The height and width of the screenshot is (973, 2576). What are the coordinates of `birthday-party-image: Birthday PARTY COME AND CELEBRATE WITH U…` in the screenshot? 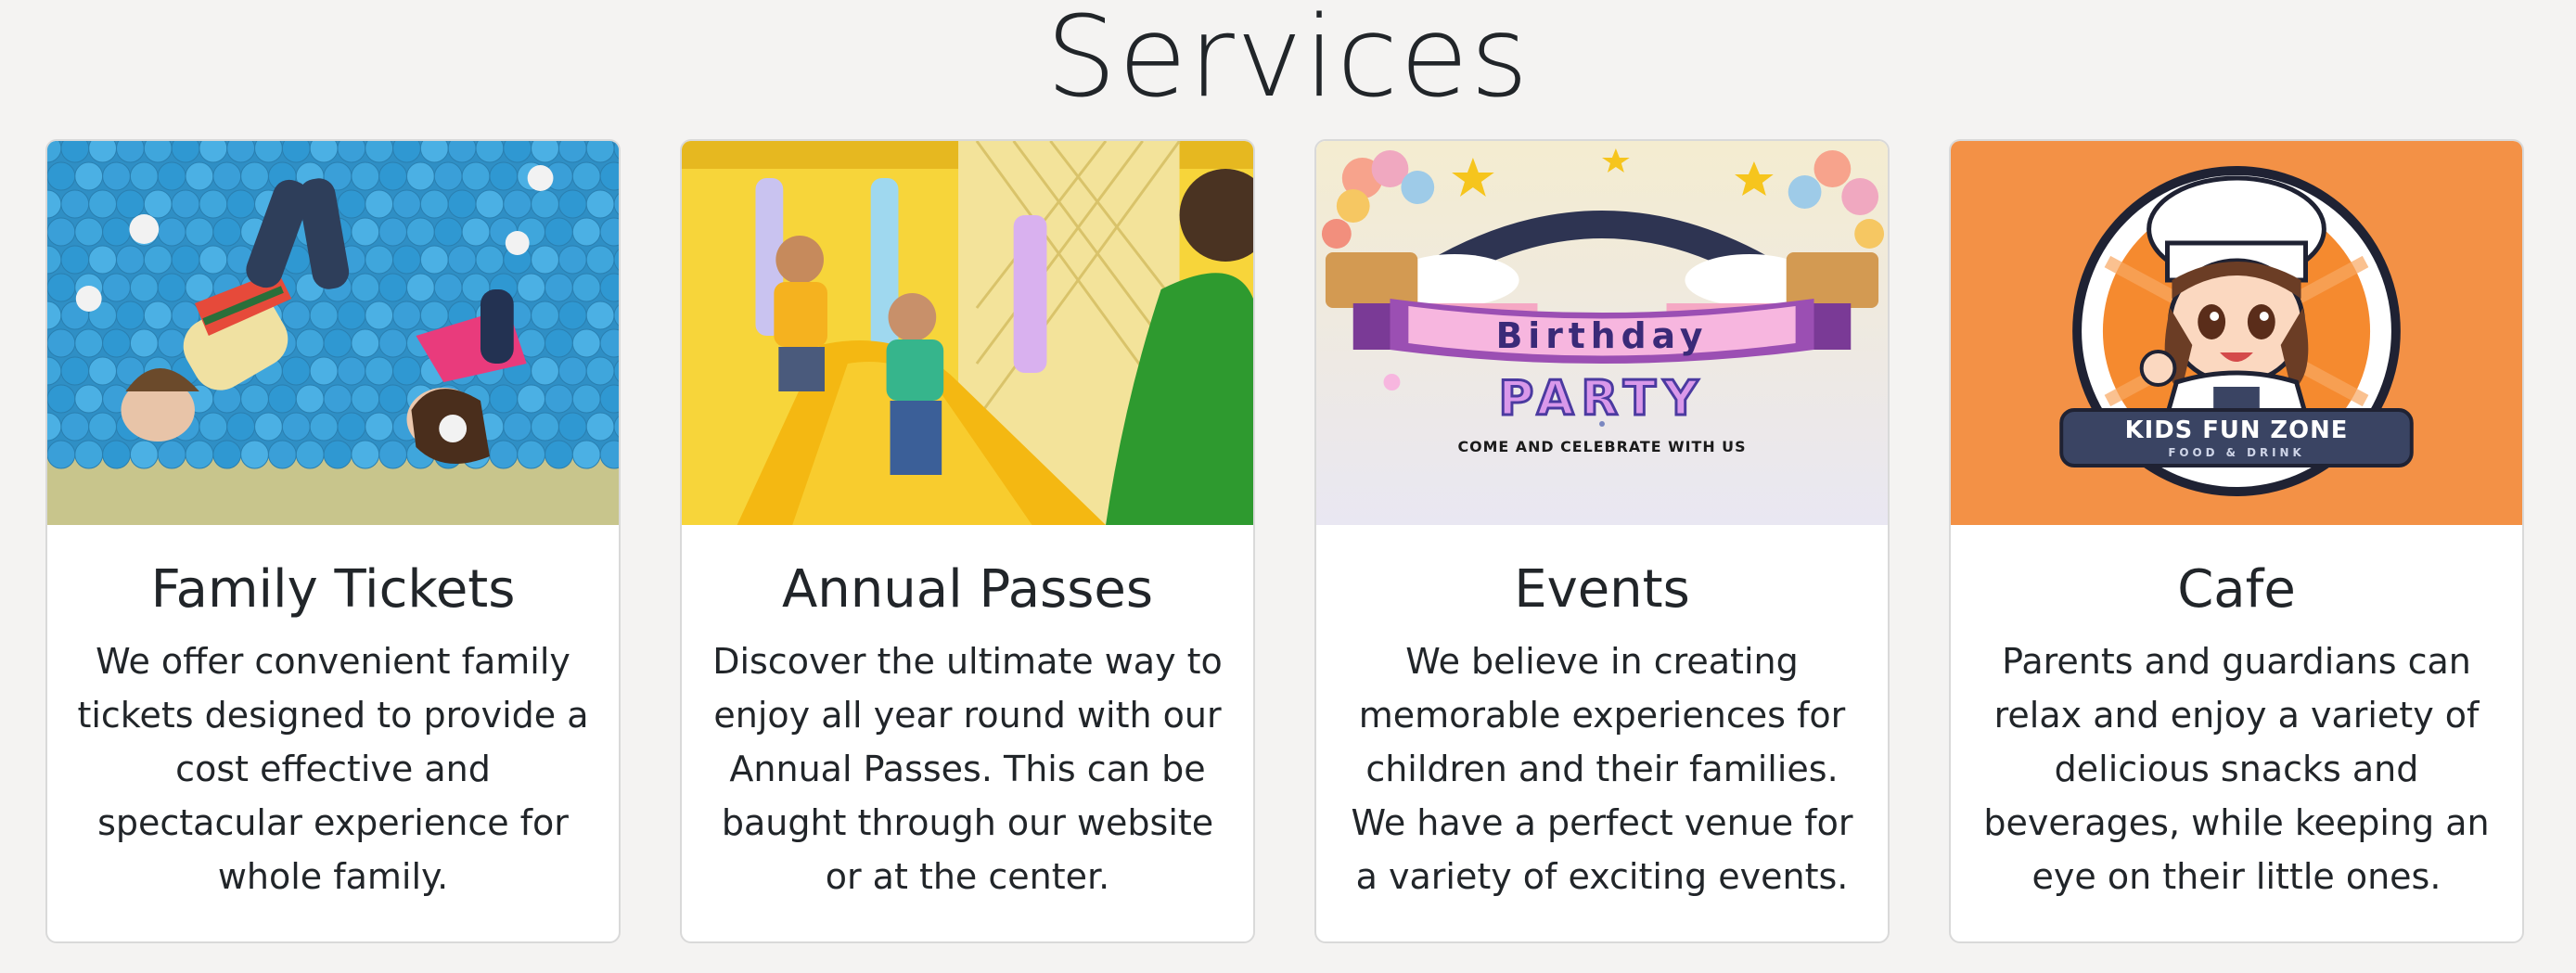 It's located at (1602, 333).